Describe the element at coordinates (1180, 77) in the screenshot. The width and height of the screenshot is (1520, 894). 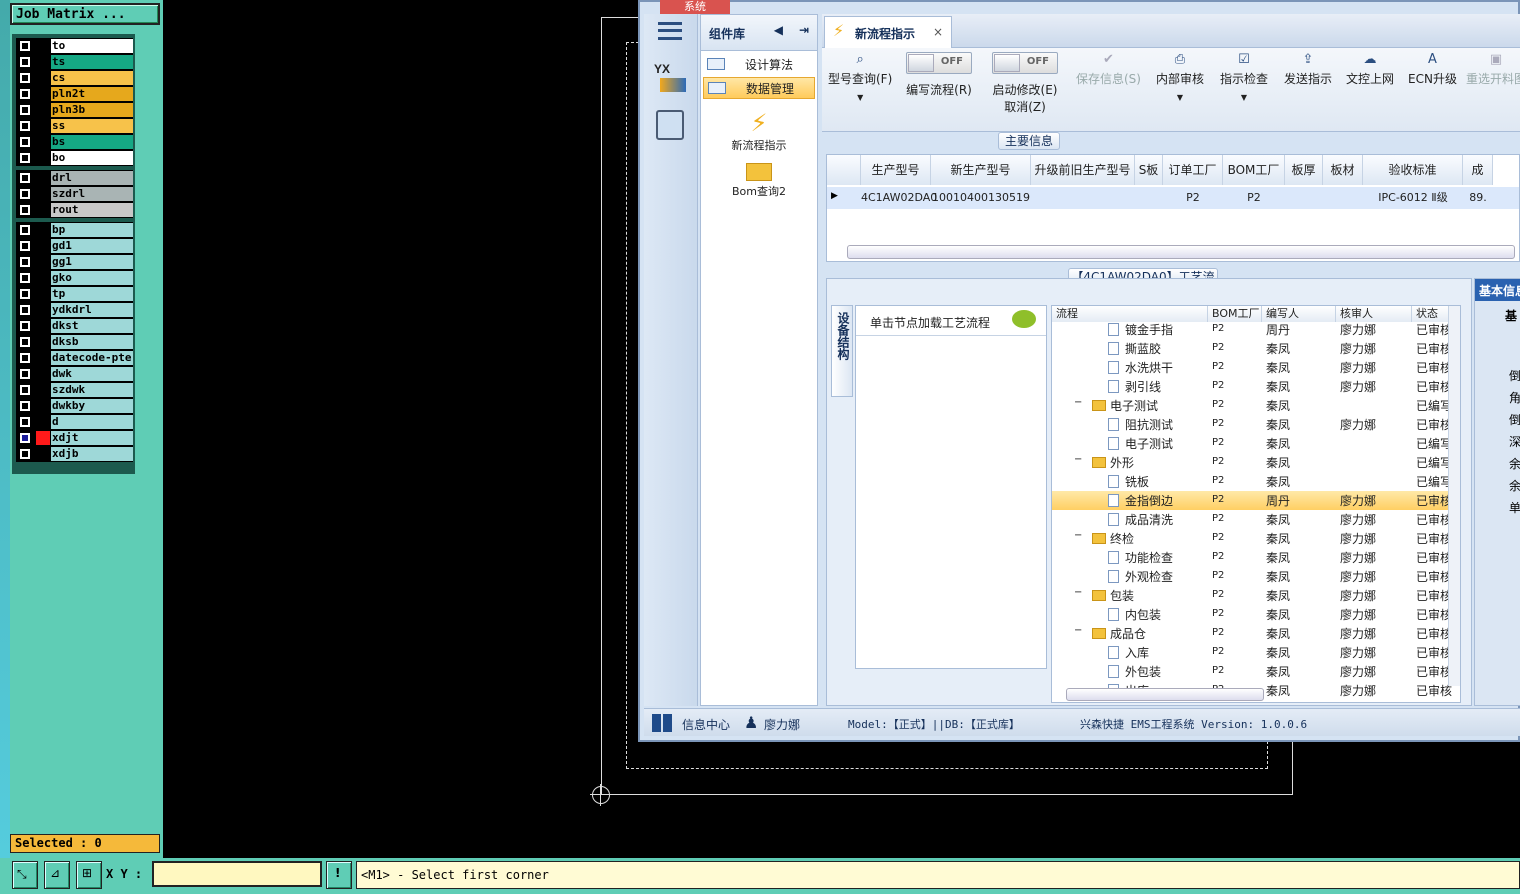
I see `internal-review-button: ⎙ 内部审核 ▼` at that location.